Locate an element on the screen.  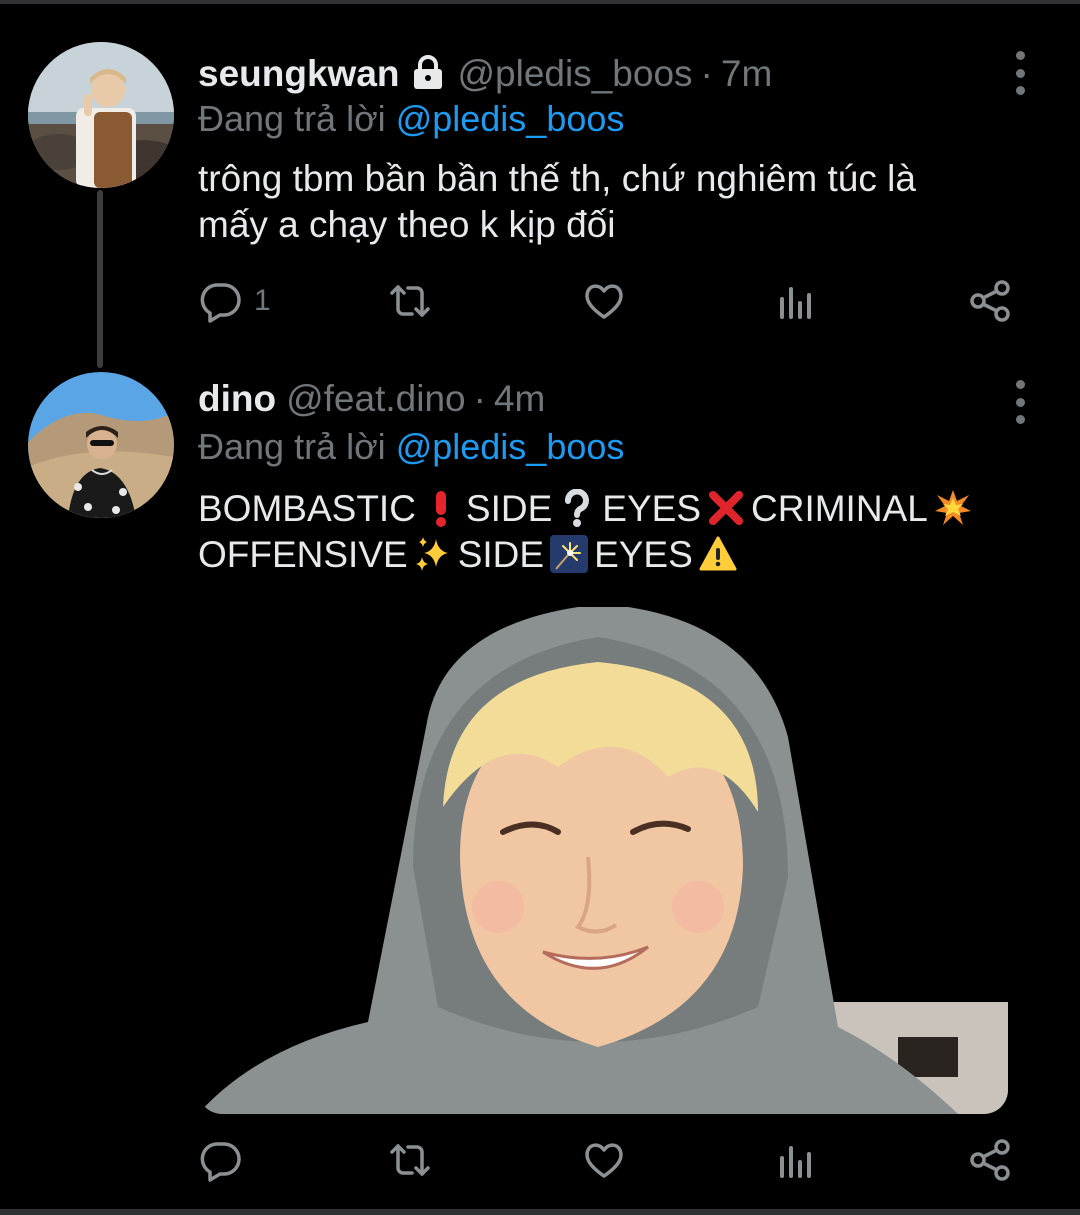
white-question-icon is located at coordinates (577, 507).